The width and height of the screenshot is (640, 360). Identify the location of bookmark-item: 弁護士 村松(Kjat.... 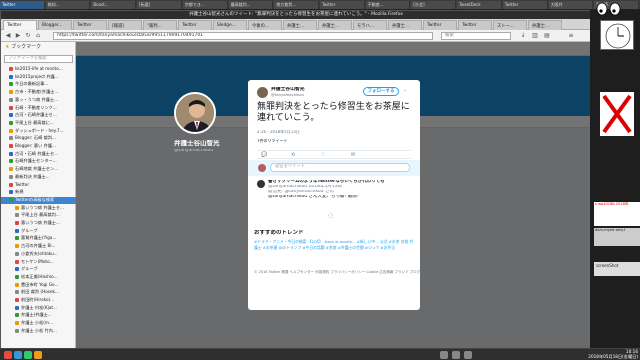
(38, 308).